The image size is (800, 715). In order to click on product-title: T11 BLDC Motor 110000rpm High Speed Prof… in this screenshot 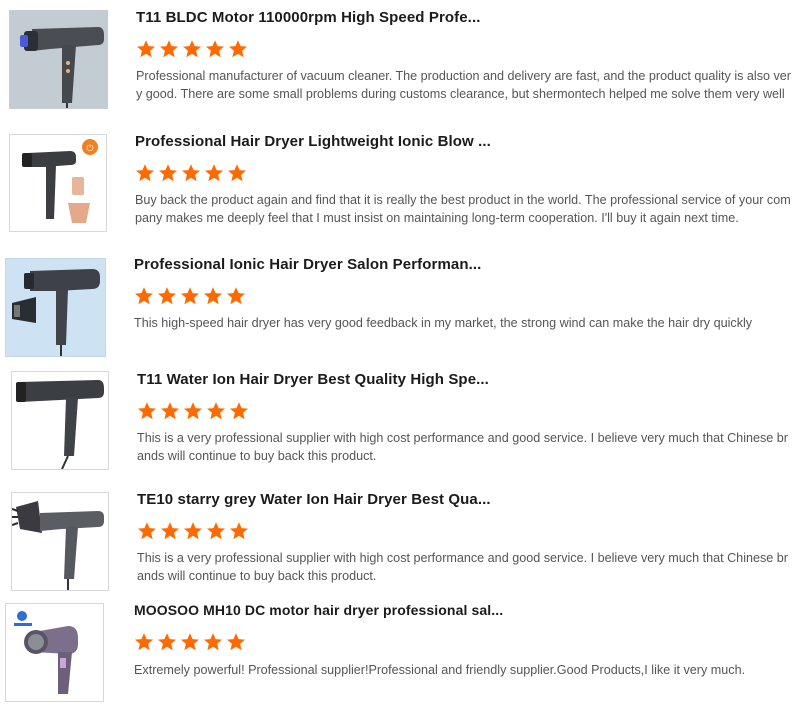, I will do `click(308, 17)`.